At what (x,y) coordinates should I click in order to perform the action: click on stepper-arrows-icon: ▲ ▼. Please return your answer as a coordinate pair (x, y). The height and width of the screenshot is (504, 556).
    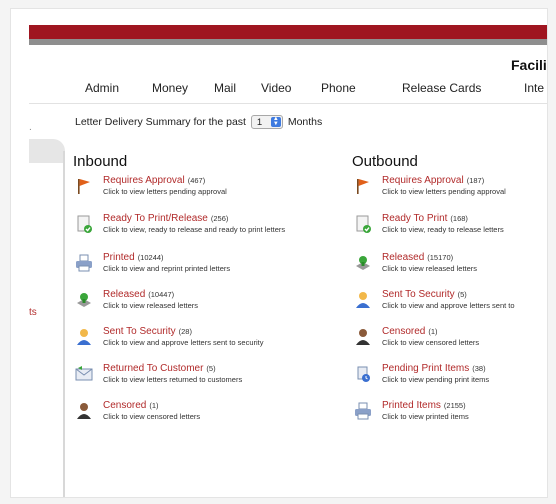
    Looking at the image, I should click on (275, 121).